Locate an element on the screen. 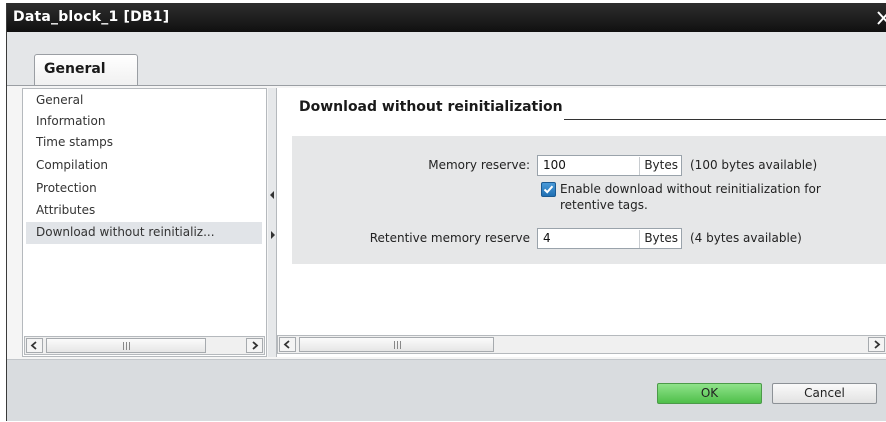 The height and width of the screenshot is (422, 886). cancel-button: Cancel is located at coordinates (824, 393).